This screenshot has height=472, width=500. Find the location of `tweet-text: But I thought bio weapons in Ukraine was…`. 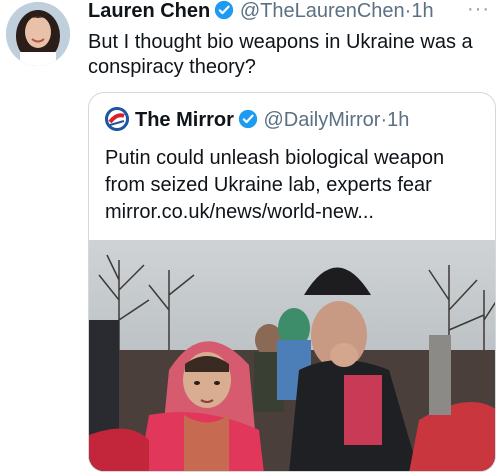

tweet-text: But I thought bio weapons in Ukraine was… is located at coordinates (280, 54).